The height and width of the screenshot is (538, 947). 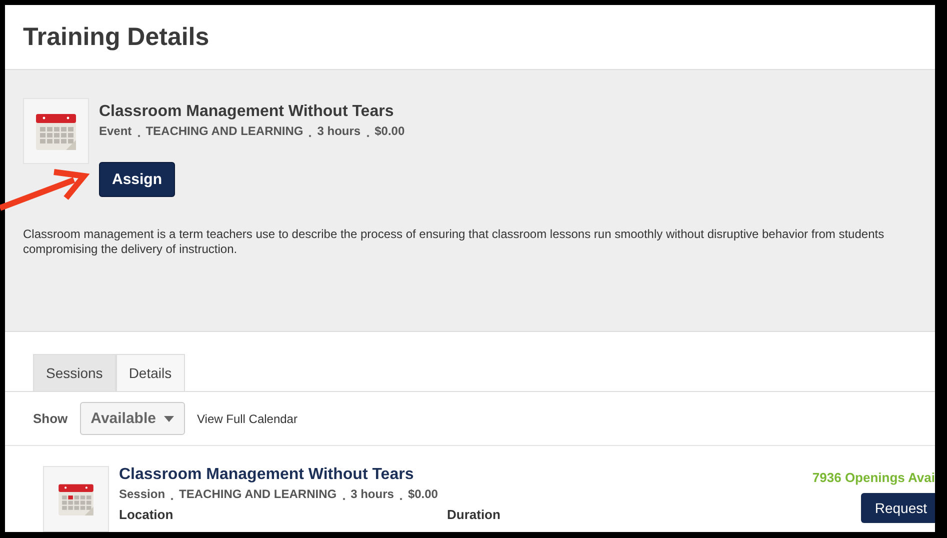 What do you see at coordinates (169, 419) in the screenshot?
I see `caret-icon` at bounding box center [169, 419].